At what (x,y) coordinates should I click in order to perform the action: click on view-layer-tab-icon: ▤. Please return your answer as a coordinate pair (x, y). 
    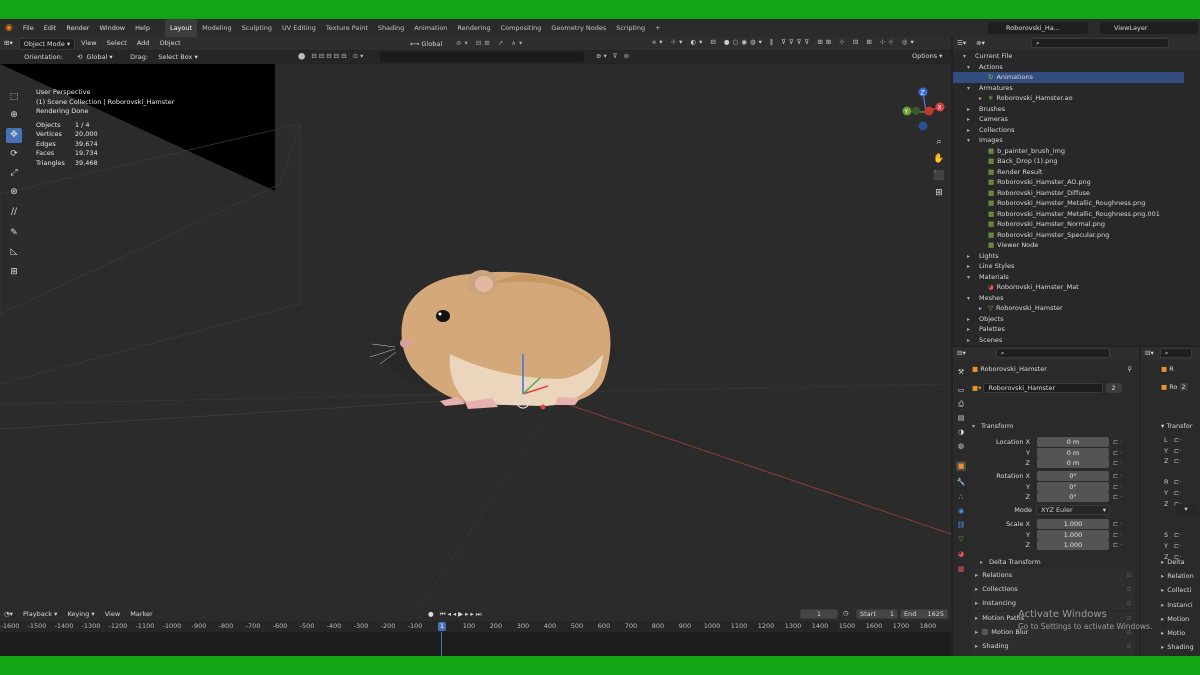
    Looking at the image, I should click on (961, 418).